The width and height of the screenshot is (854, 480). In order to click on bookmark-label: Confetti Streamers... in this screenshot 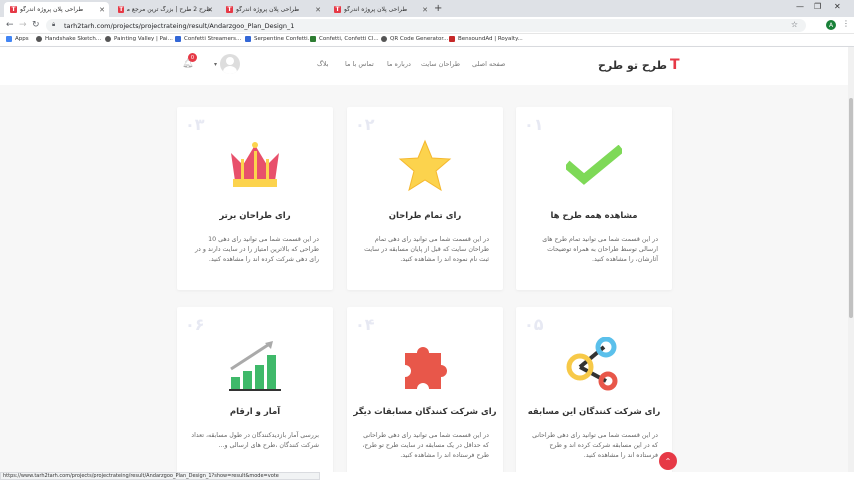, I will do `click(213, 39)`.